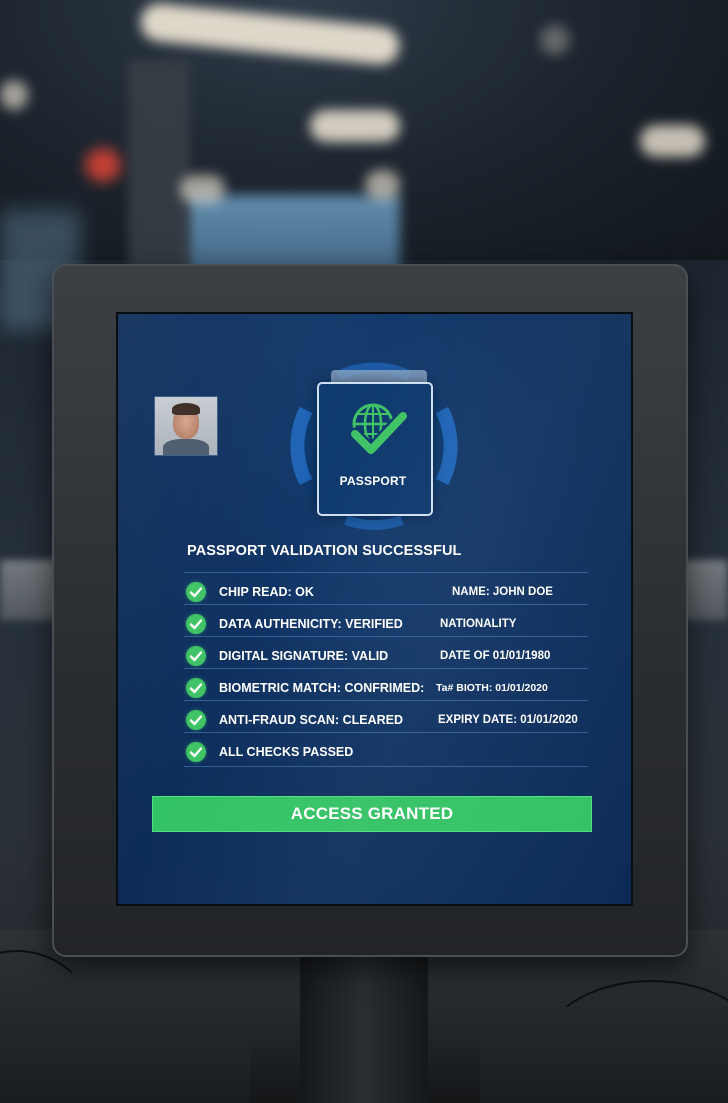 The width and height of the screenshot is (728, 1103). What do you see at coordinates (292, 235) in the screenshot?
I see `background-window` at bounding box center [292, 235].